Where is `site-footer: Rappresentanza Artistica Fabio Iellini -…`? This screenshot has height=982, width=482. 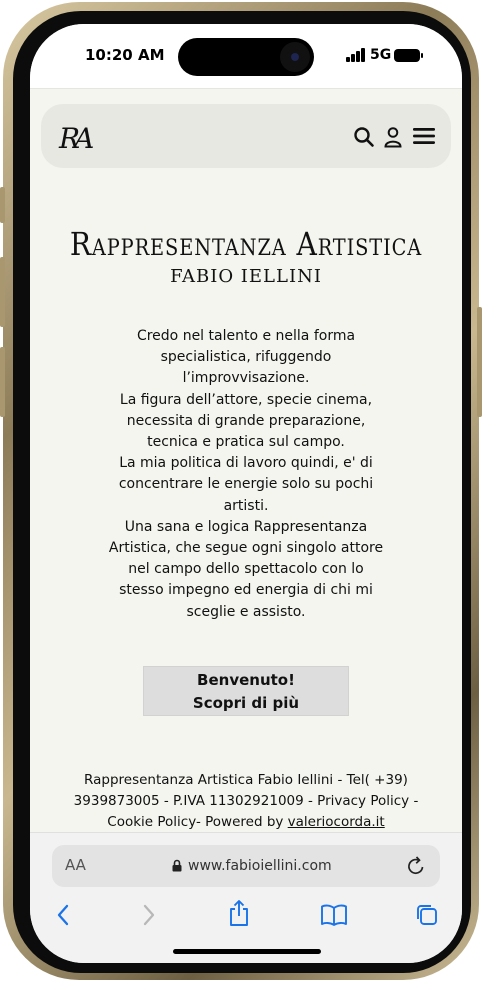 site-footer: Rappresentanza Artistica Fabio Iellini -… is located at coordinates (246, 801).